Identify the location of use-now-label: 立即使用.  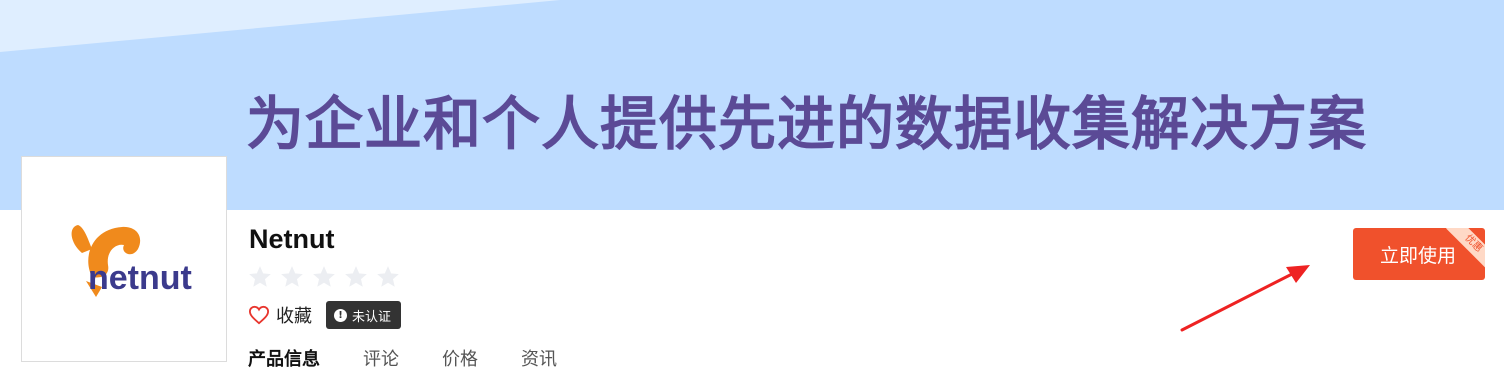
(1417, 255).